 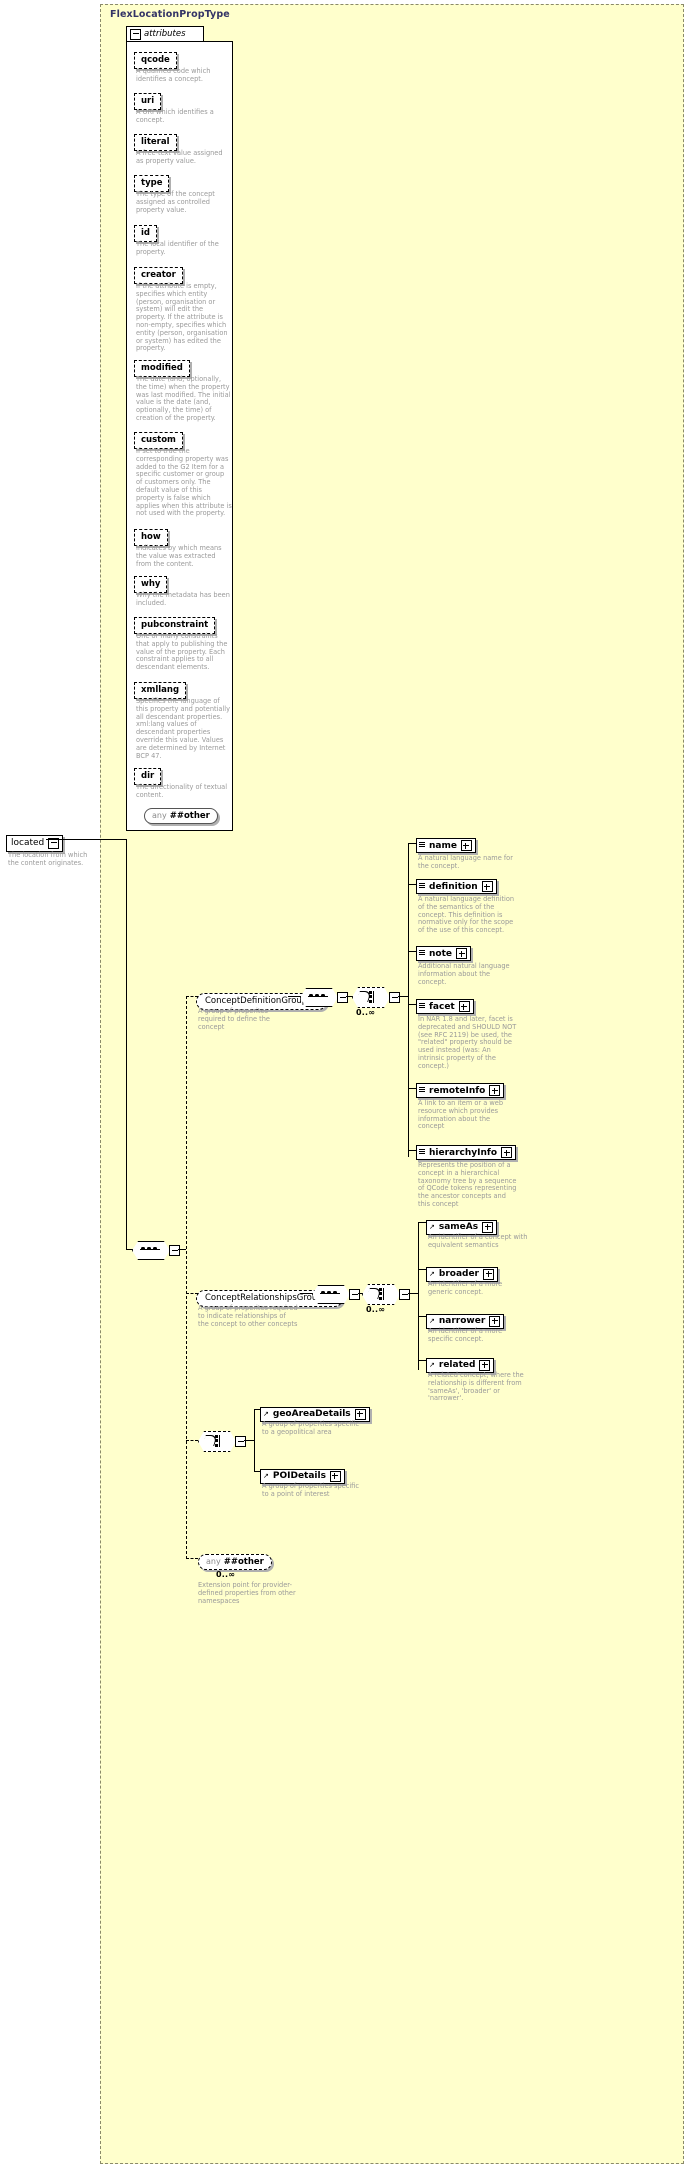 I want to click on attributes-header: attributes, so click(x=165, y=34).